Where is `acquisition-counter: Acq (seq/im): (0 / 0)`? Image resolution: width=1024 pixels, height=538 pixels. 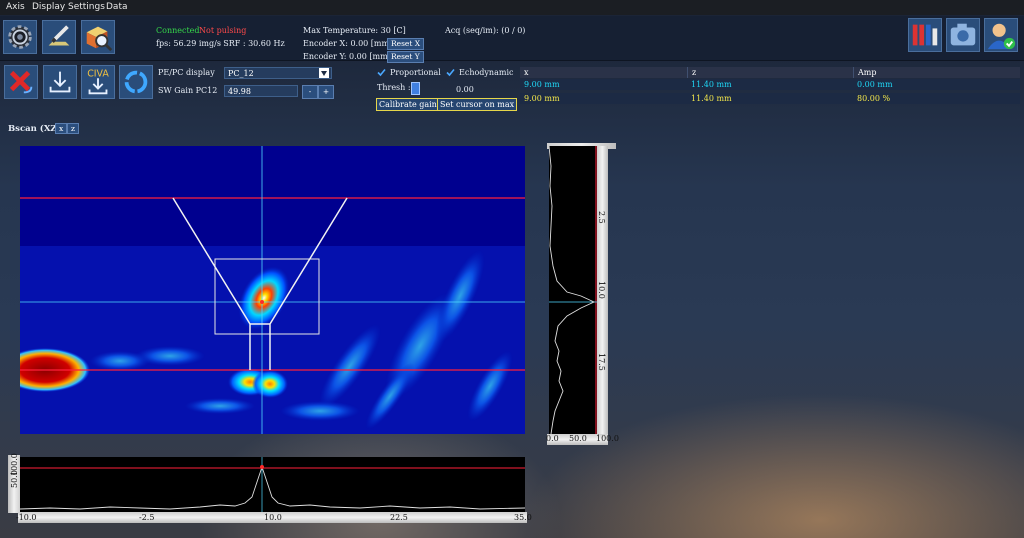 acquisition-counter: Acq (seq/im): (0 / 0) is located at coordinates (485, 30).